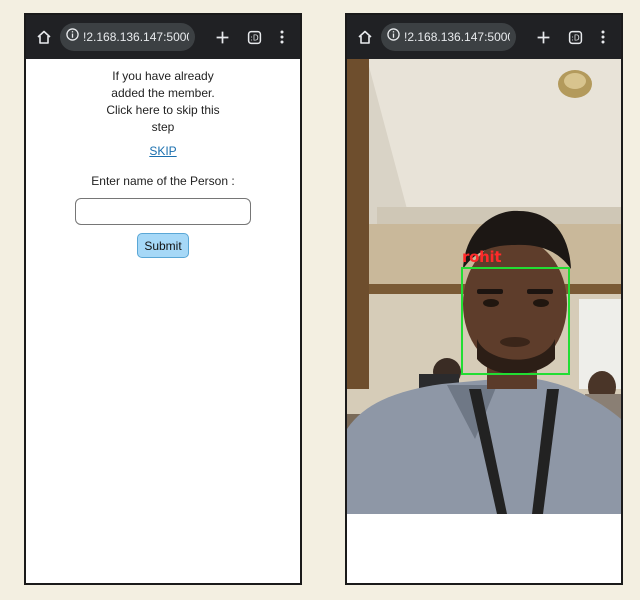 This screenshot has width=640, height=600. What do you see at coordinates (515, 321) in the screenshot?
I see `face-detection-box` at bounding box center [515, 321].